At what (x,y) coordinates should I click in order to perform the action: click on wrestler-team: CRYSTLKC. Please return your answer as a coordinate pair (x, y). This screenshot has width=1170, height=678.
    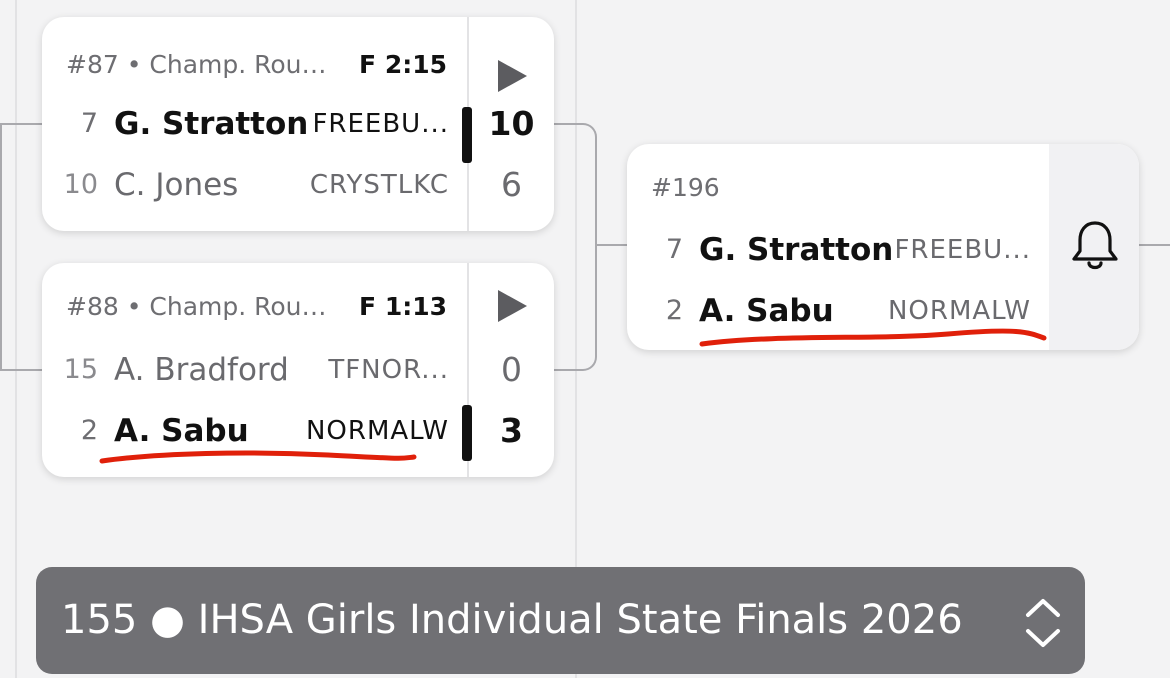
    Looking at the image, I should click on (379, 185).